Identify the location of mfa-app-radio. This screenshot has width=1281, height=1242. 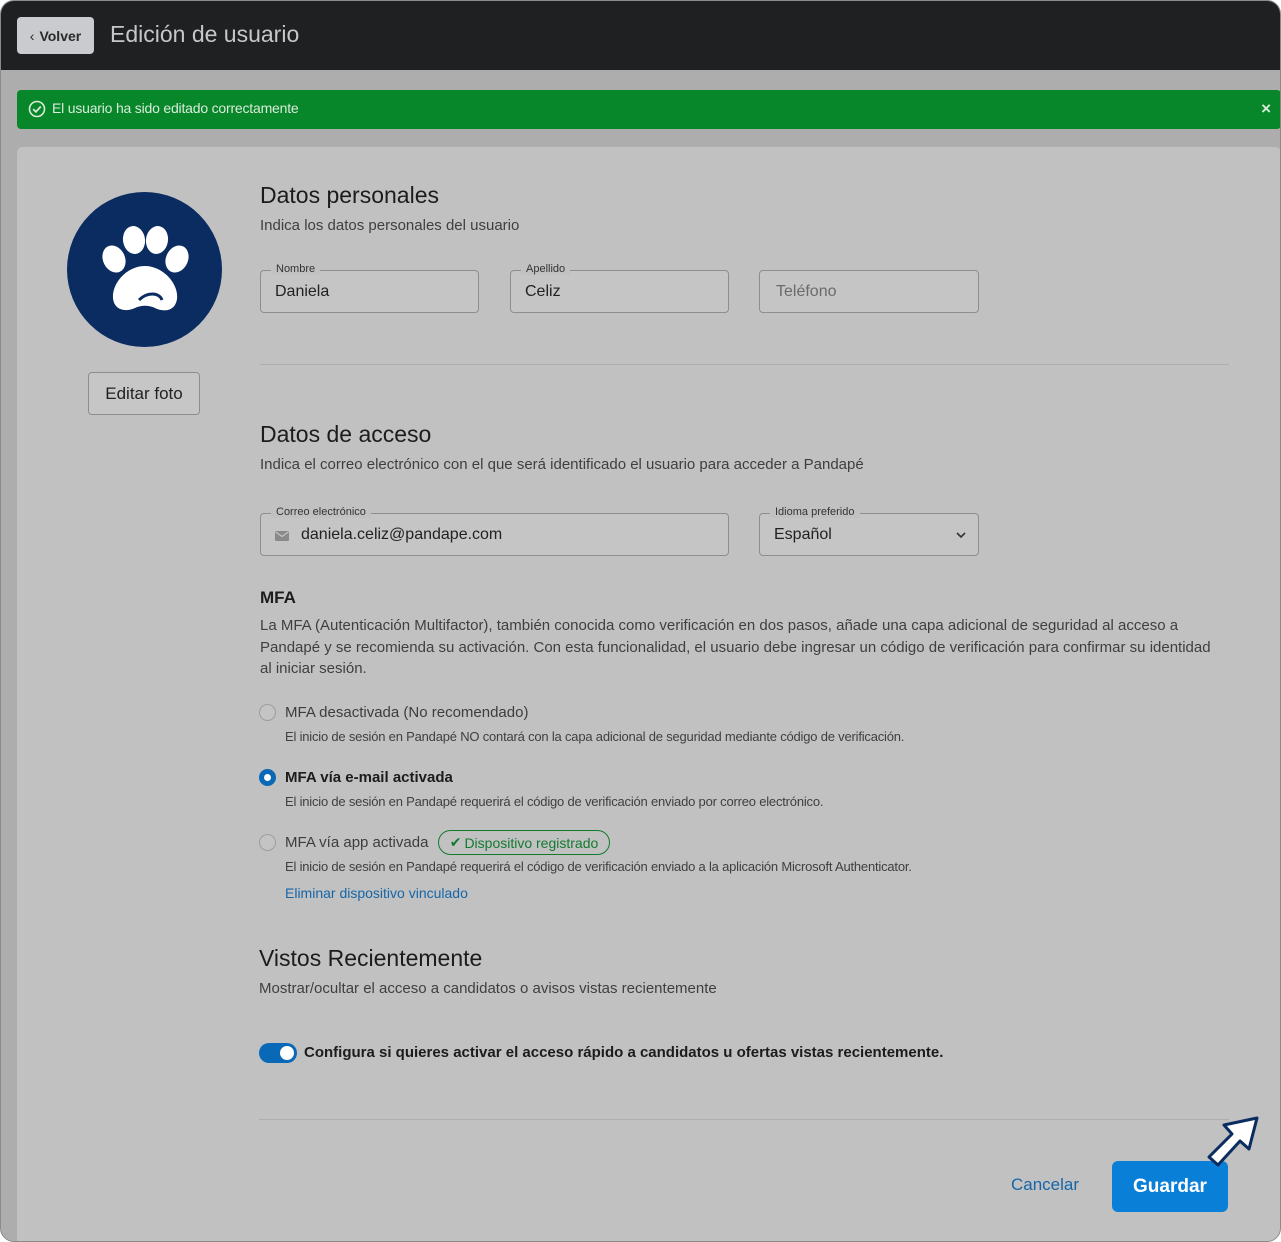
(267, 842).